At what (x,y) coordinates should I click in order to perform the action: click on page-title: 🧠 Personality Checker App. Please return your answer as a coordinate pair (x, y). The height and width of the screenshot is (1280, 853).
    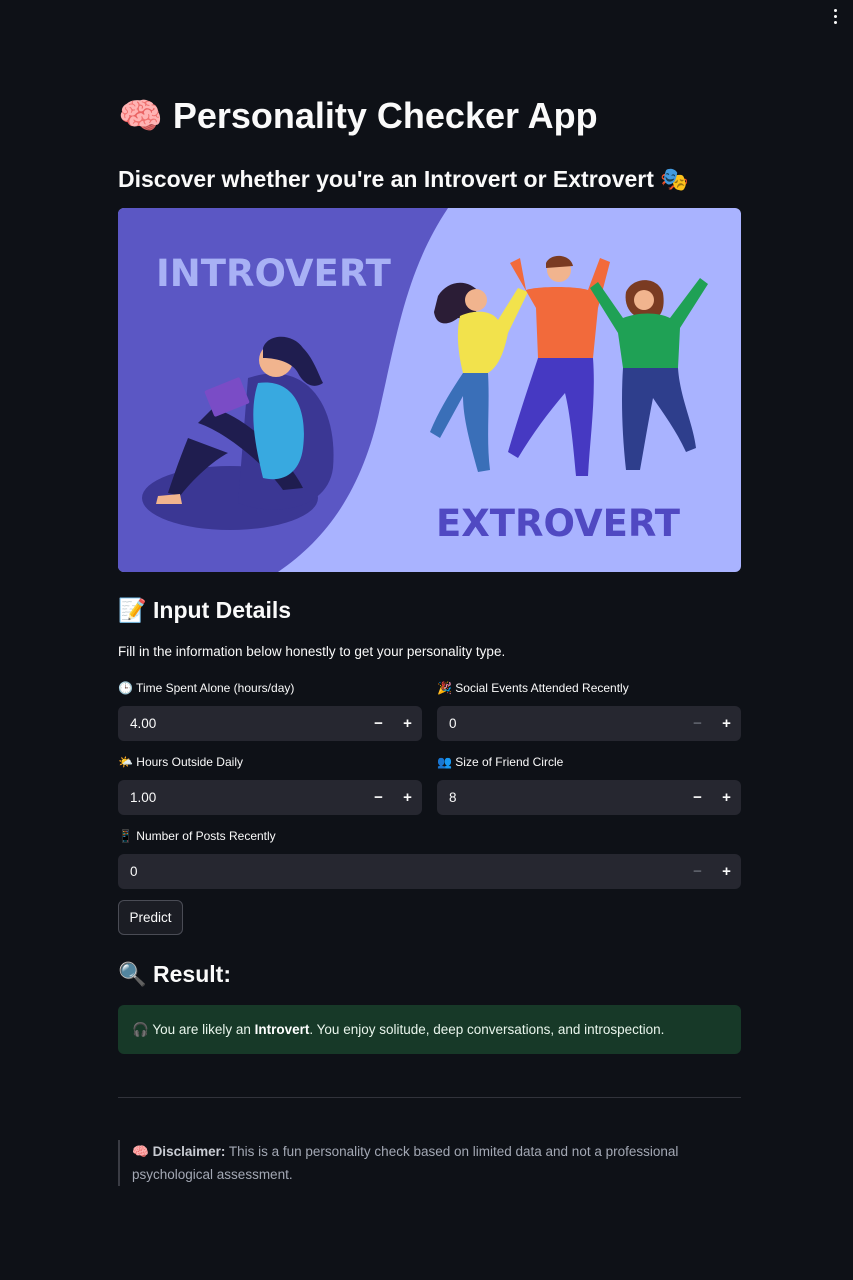
    Looking at the image, I should click on (358, 115).